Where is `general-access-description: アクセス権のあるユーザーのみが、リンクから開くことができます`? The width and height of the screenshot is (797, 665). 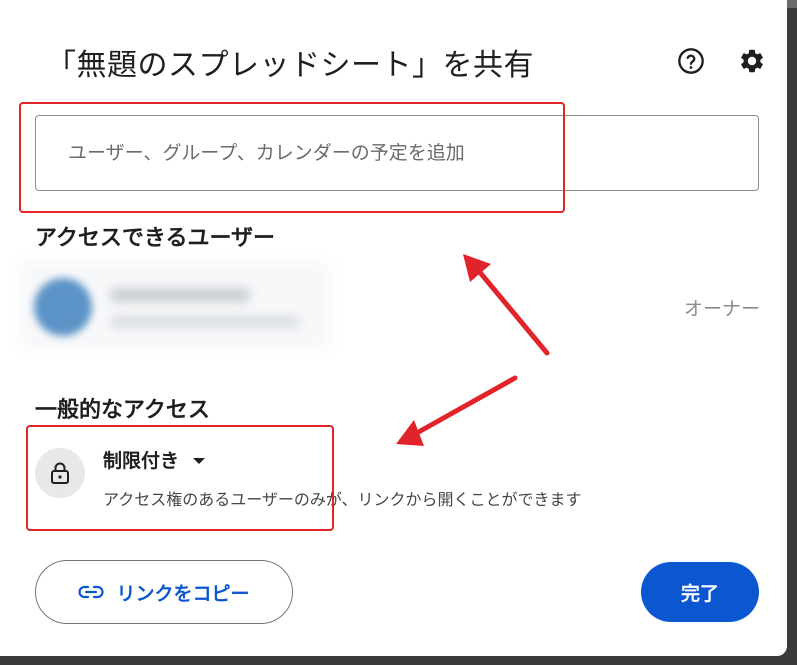
general-access-description: アクセス権のあるユーザーのみが、リンクから開くことができます is located at coordinates (342, 499).